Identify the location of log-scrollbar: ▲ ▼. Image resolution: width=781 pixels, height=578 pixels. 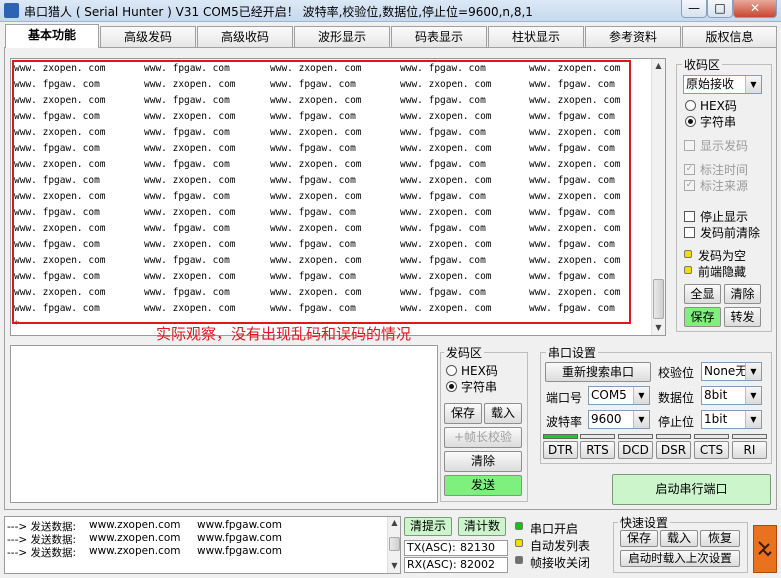
(393, 545).